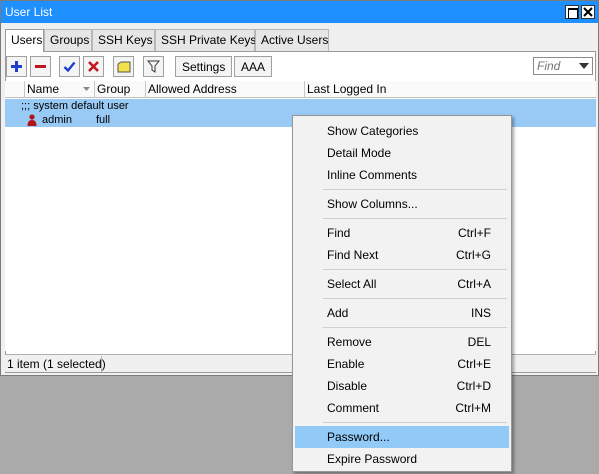  I want to click on column-header-flags, so click(14, 89).